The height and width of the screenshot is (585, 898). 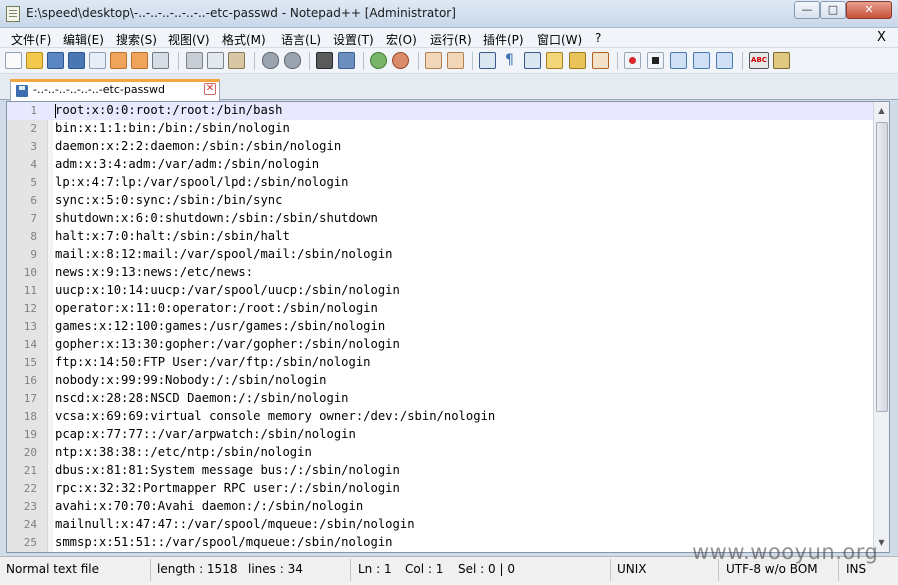 I want to click on line-text: news:x:9:13:news:/etc/news:, so click(x=154, y=272).